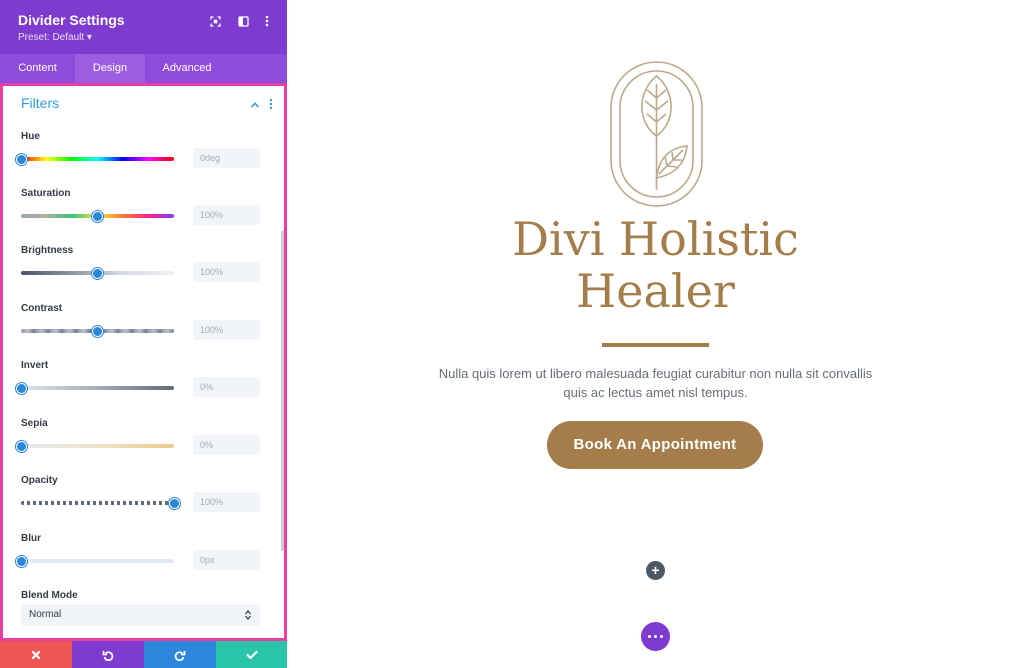  What do you see at coordinates (39, 480) in the screenshot?
I see `filter-label-opacity: Opacity` at bounding box center [39, 480].